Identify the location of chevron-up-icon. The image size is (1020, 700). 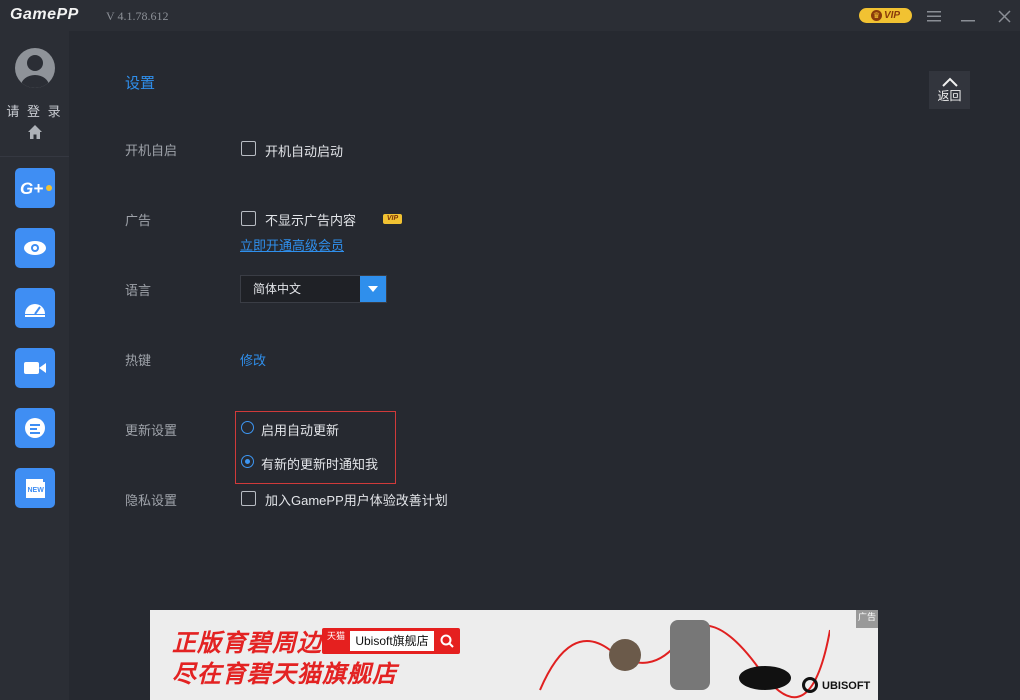
(949, 82).